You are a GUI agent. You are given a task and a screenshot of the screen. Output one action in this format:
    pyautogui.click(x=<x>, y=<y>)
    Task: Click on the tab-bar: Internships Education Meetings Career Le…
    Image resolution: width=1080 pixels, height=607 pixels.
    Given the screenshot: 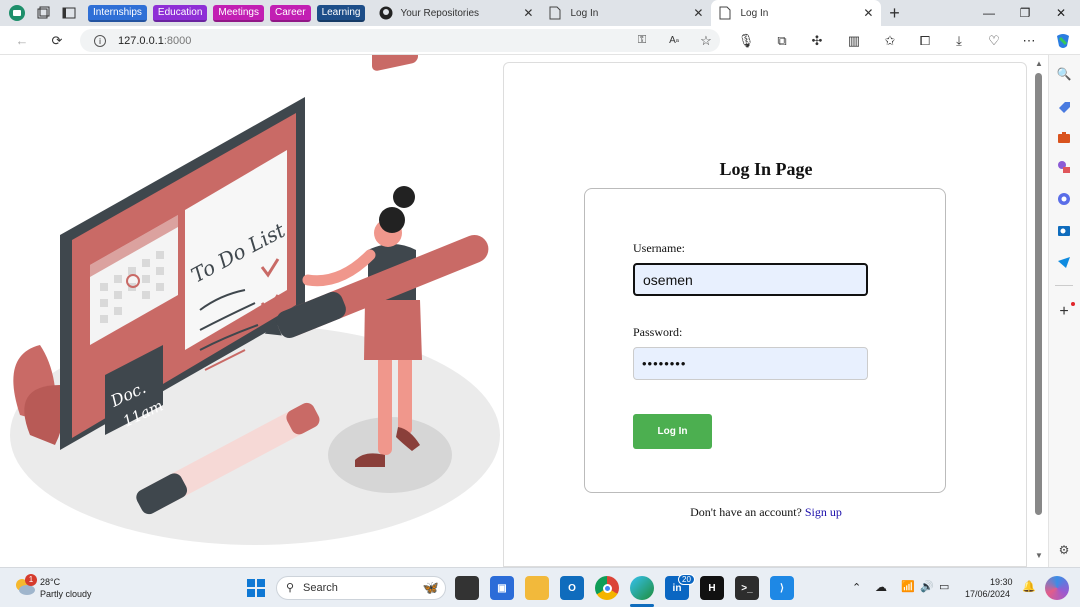 What is the action you would take?
    pyautogui.click(x=540, y=13)
    